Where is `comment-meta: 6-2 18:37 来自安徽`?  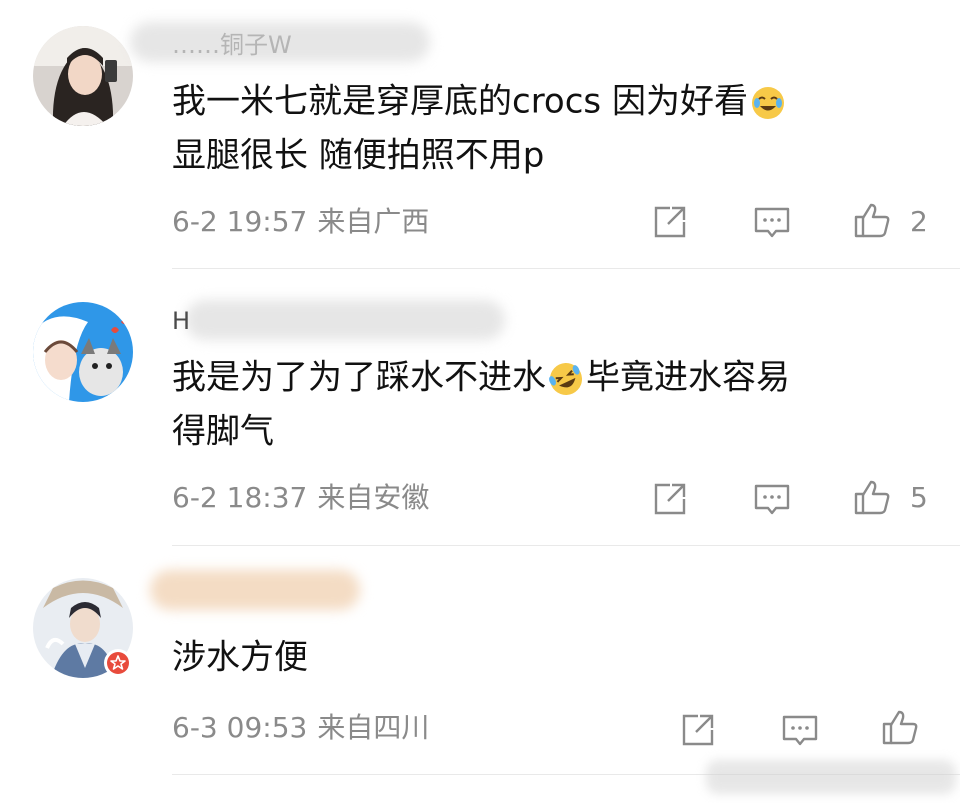 comment-meta: 6-2 18:37 来自安徽 is located at coordinates (300, 498).